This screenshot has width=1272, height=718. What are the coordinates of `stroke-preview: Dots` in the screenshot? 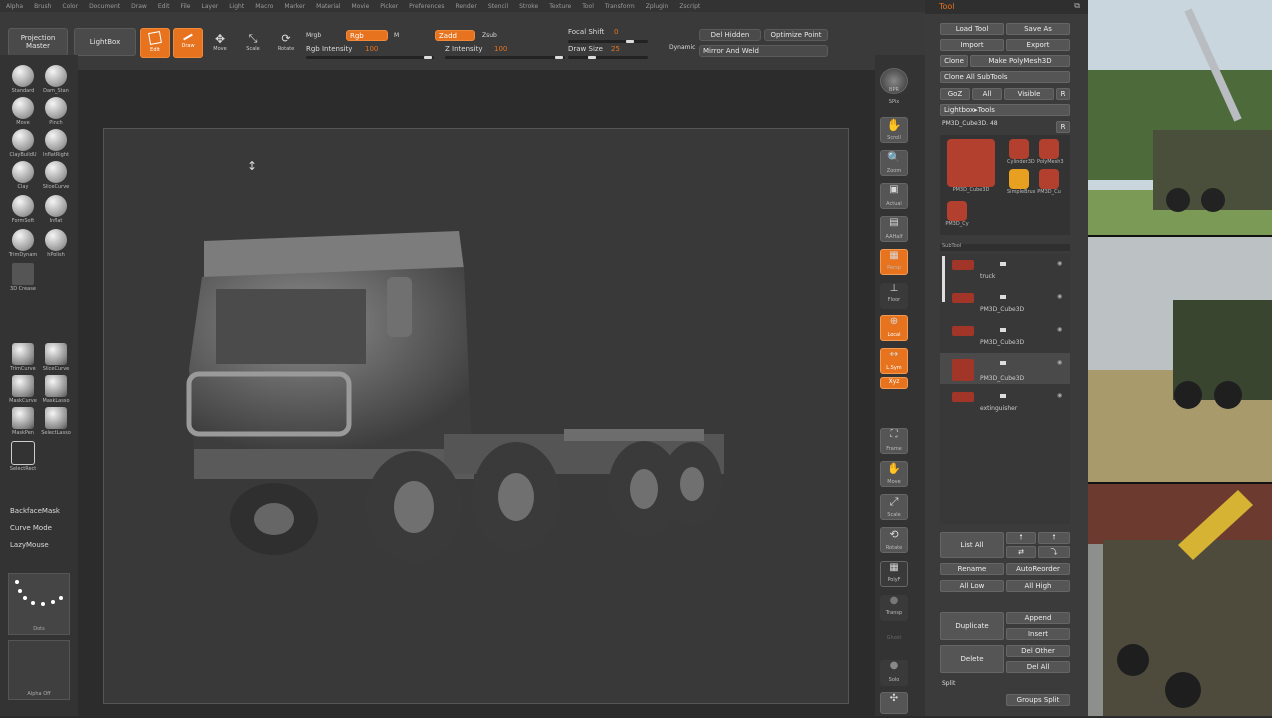 It's located at (39, 604).